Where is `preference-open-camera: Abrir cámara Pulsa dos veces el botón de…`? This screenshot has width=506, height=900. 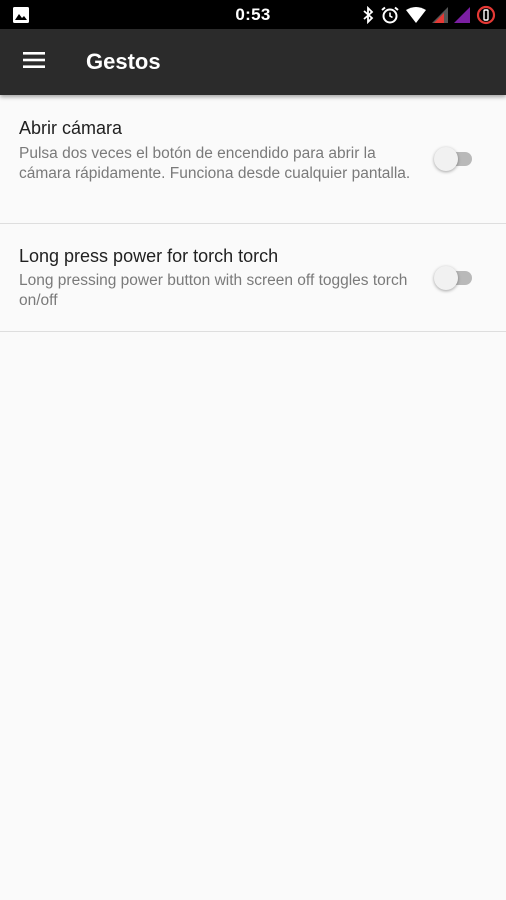
preference-open-camera: Abrir cámara Pulsa dos veces el botón de… is located at coordinates (253, 159).